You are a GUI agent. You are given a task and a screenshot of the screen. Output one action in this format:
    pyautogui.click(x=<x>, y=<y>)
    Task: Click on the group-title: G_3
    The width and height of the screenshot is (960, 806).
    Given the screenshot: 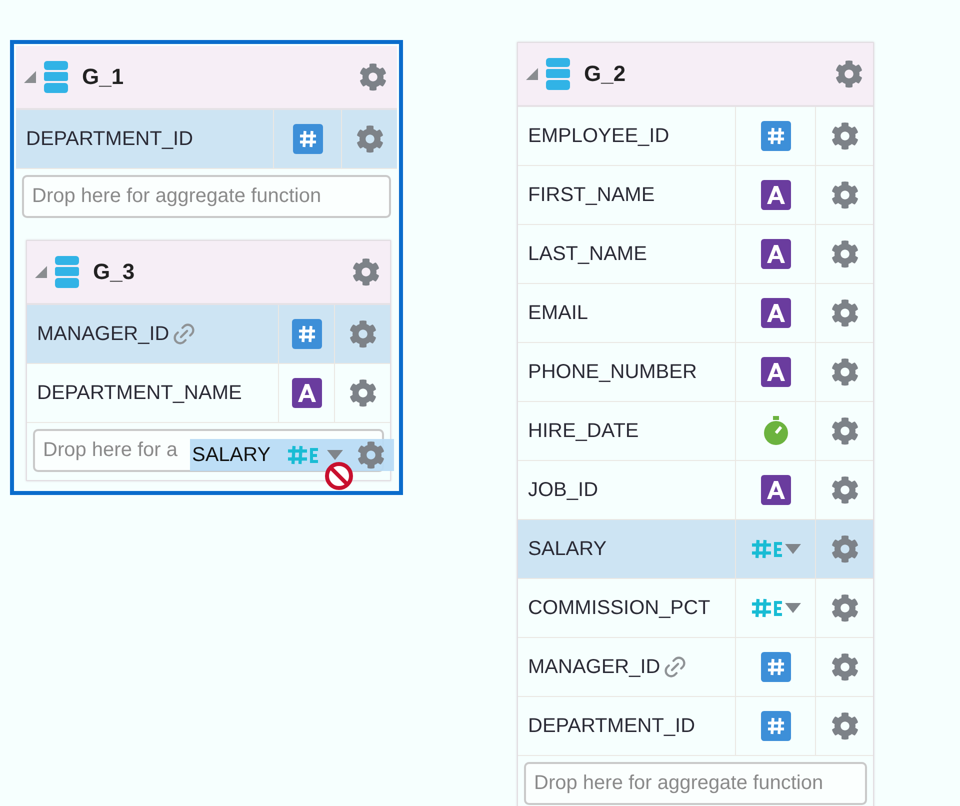 What is the action you would take?
    pyautogui.click(x=114, y=272)
    